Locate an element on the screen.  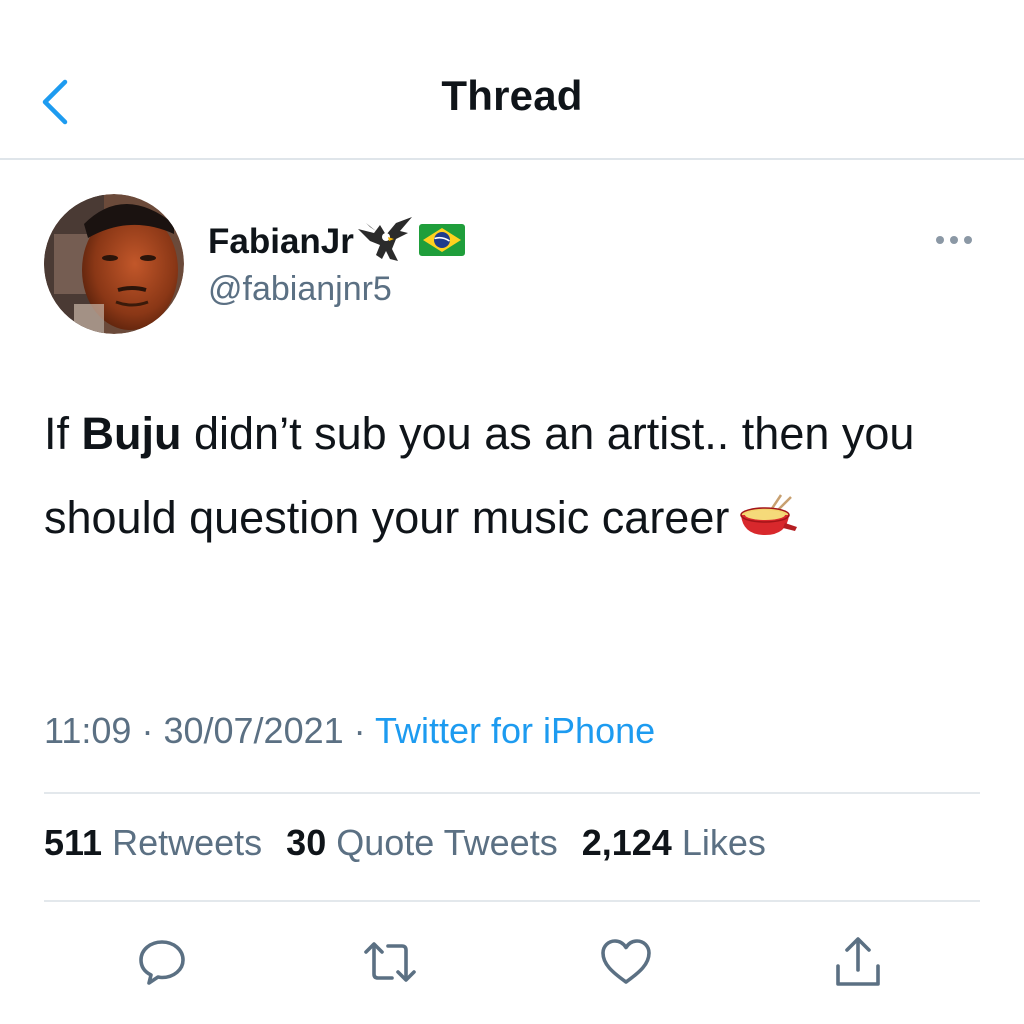
eagle-icon is located at coordinates (386, 242).